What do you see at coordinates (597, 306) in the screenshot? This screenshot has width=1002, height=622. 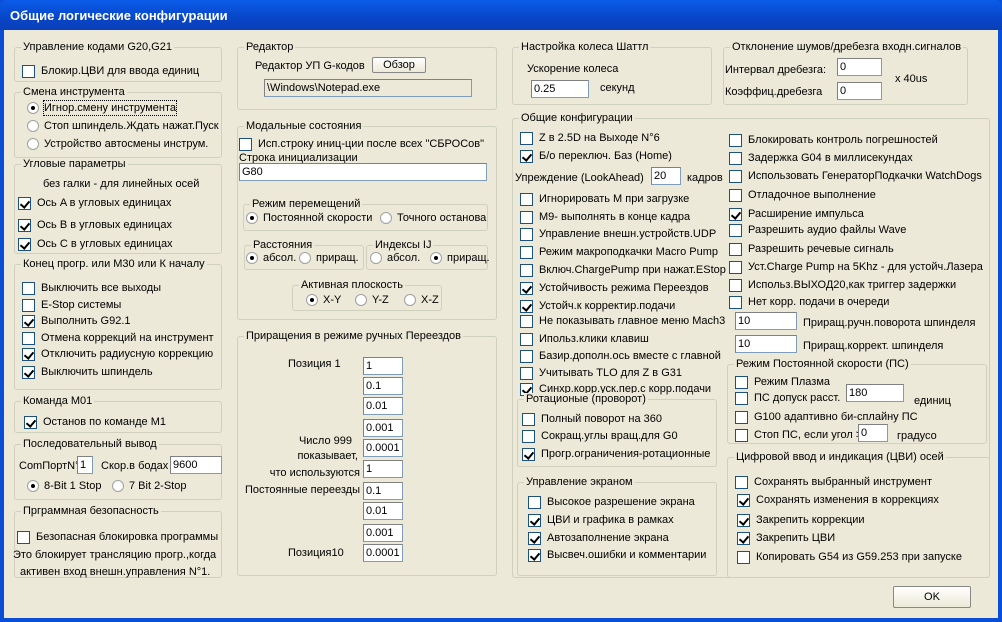 I see `checkbox-general-left-8: Устойч.к корректир.подачи` at bounding box center [597, 306].